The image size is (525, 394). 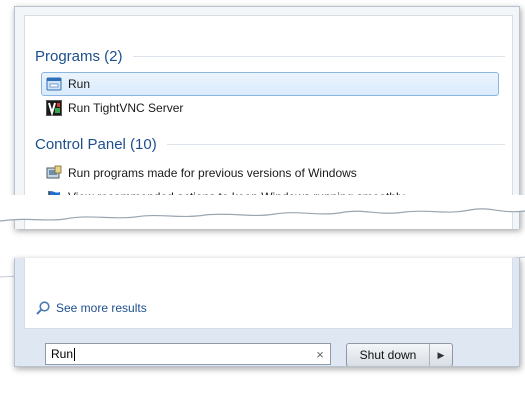 What do you see at coordinates (441, 355) in the screenshot?
I see `shut-down-options-arrow-icon: ▶` at bounding box center [441, 355].